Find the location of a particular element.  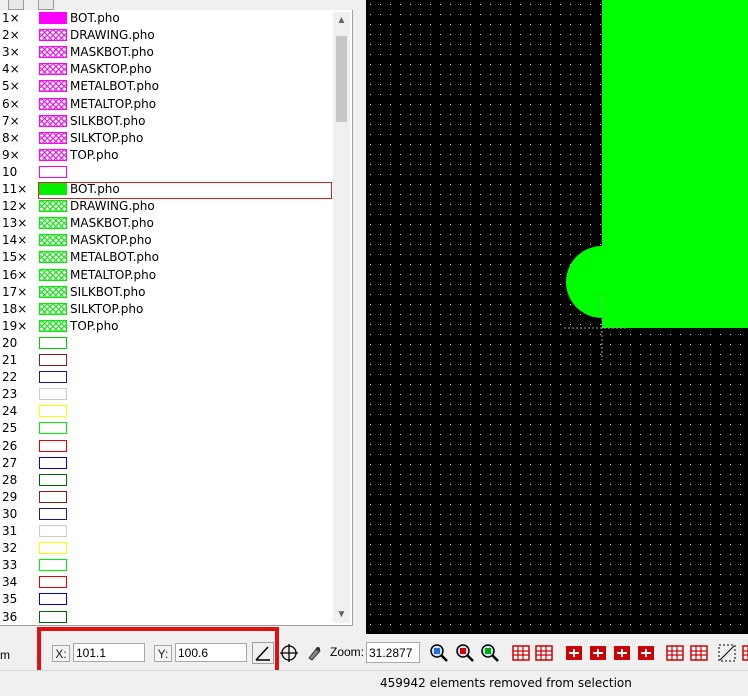

layer-row: 34 is located at coordinates (166, 582).